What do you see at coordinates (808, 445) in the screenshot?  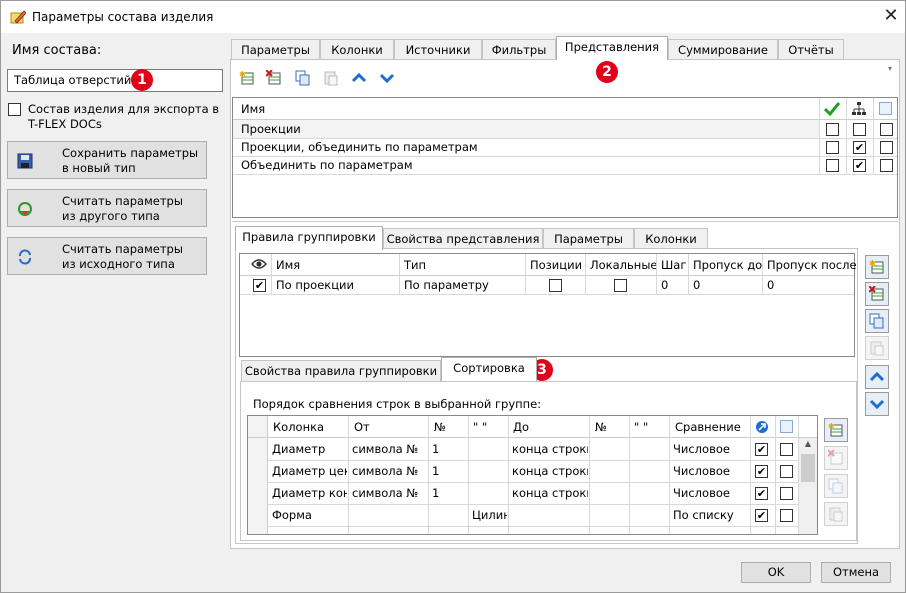 I see `scroll-up-icon: ▲` at bounding box center [808, 445].